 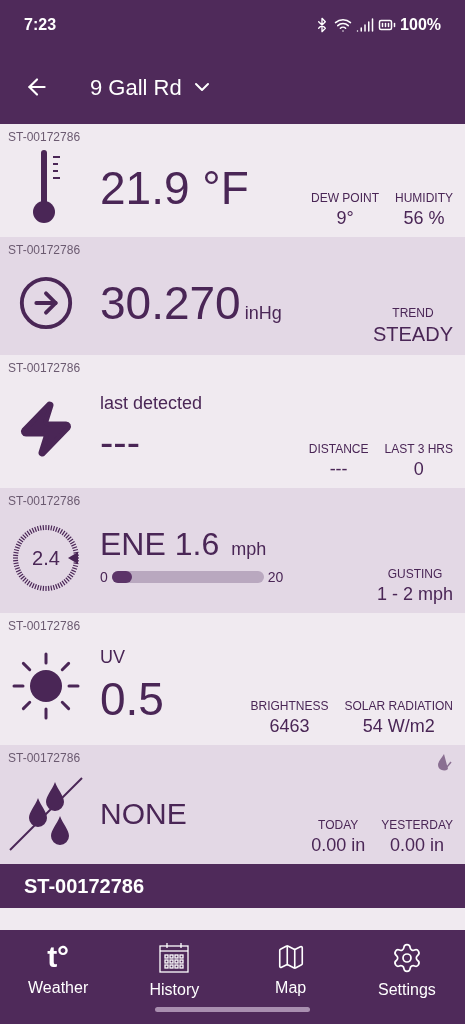 What do you see at coordinates (444, 762) in the screenshot?
I see `drop-check-icon` at bounding box center [444, 762].